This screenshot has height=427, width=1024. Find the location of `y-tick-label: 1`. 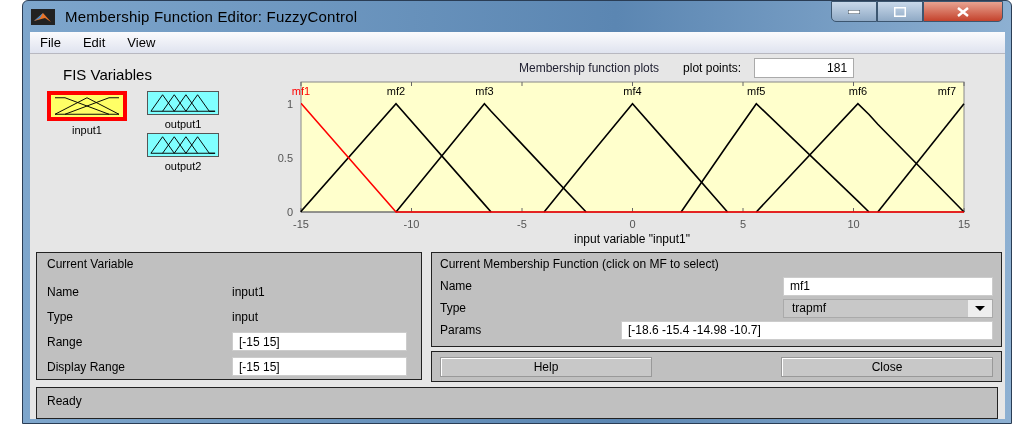

y-tick-label: 1 is located at coordinates (289, 103).